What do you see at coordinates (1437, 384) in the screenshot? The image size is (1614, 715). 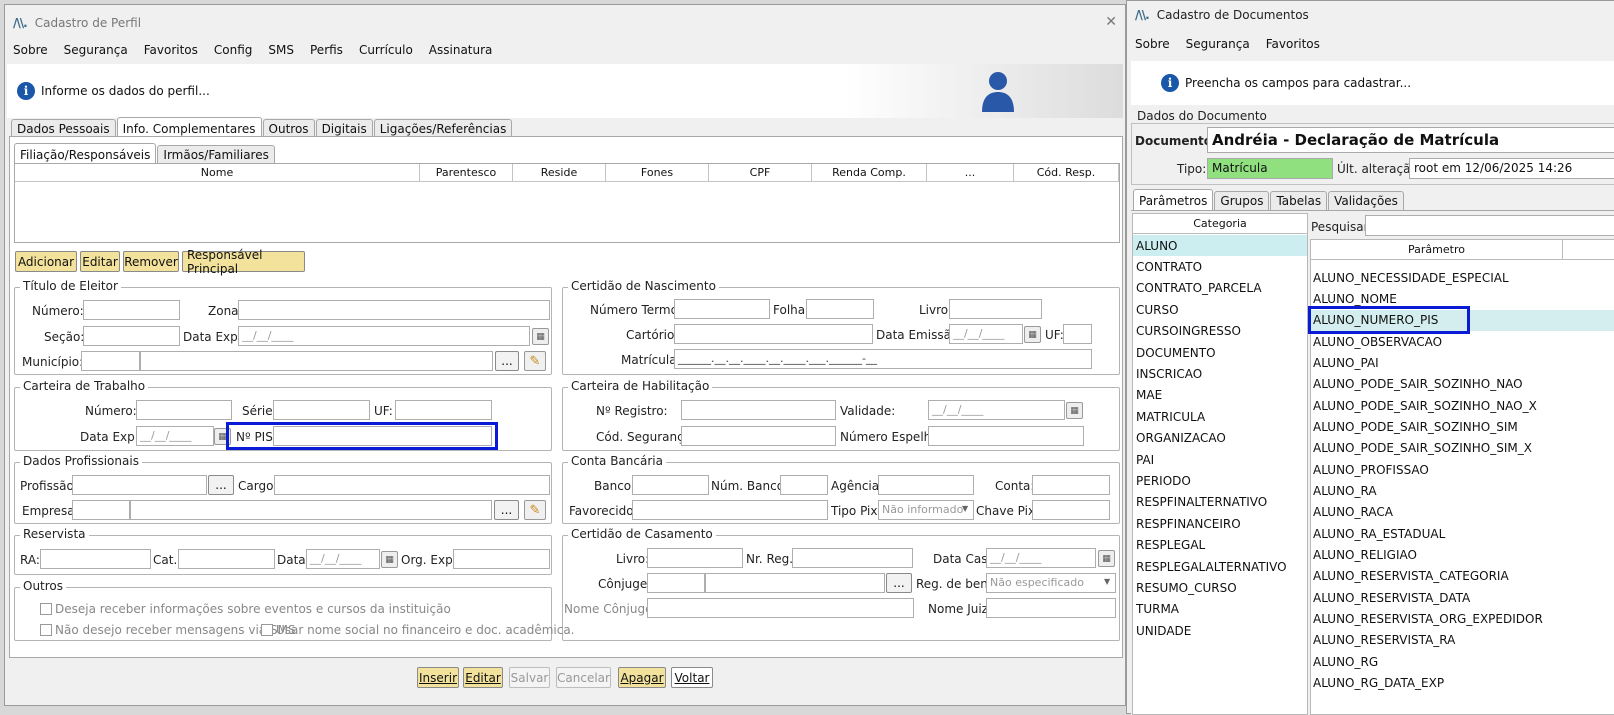 I see `parametro-item: ALUNO_PODE_SAIR_SOZINHO_NAO` at bounding box center [1437, 384].